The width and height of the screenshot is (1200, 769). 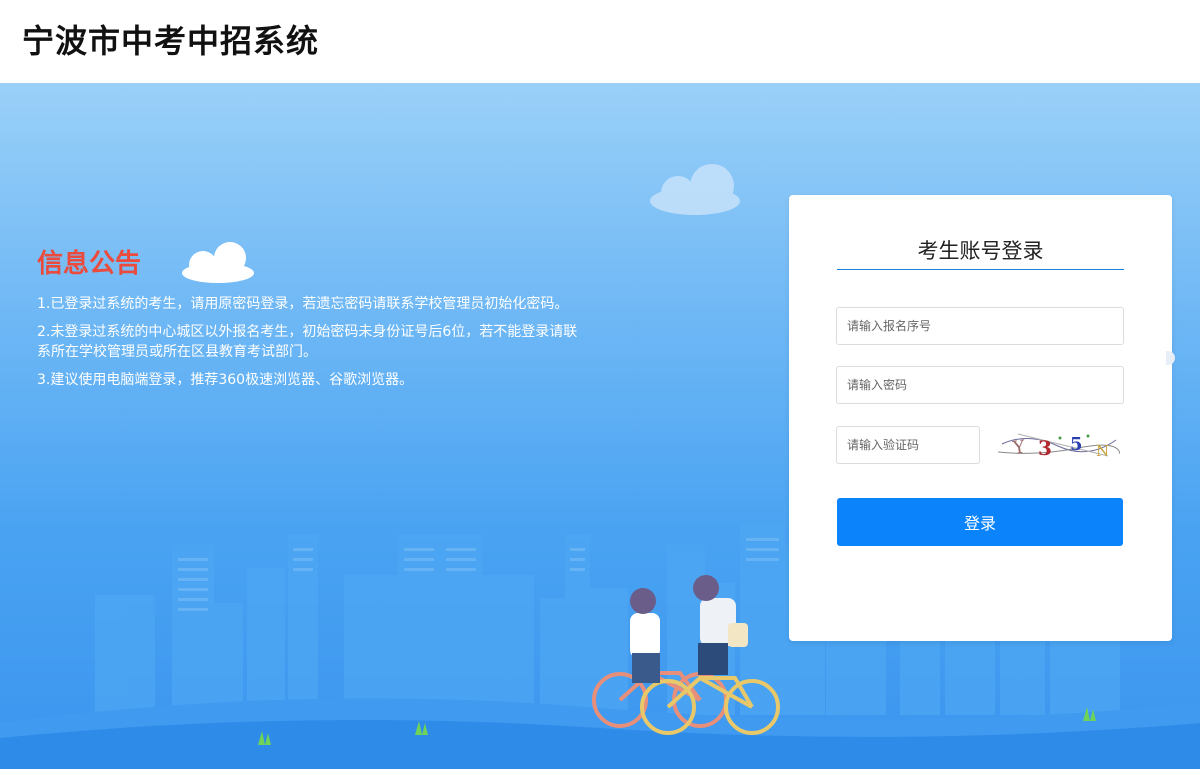 I want to click on notice-item: 3.建议使用电脑端登录，推荐360极速浏览器、谷歌浏览器。, so click(x=225, y=380).